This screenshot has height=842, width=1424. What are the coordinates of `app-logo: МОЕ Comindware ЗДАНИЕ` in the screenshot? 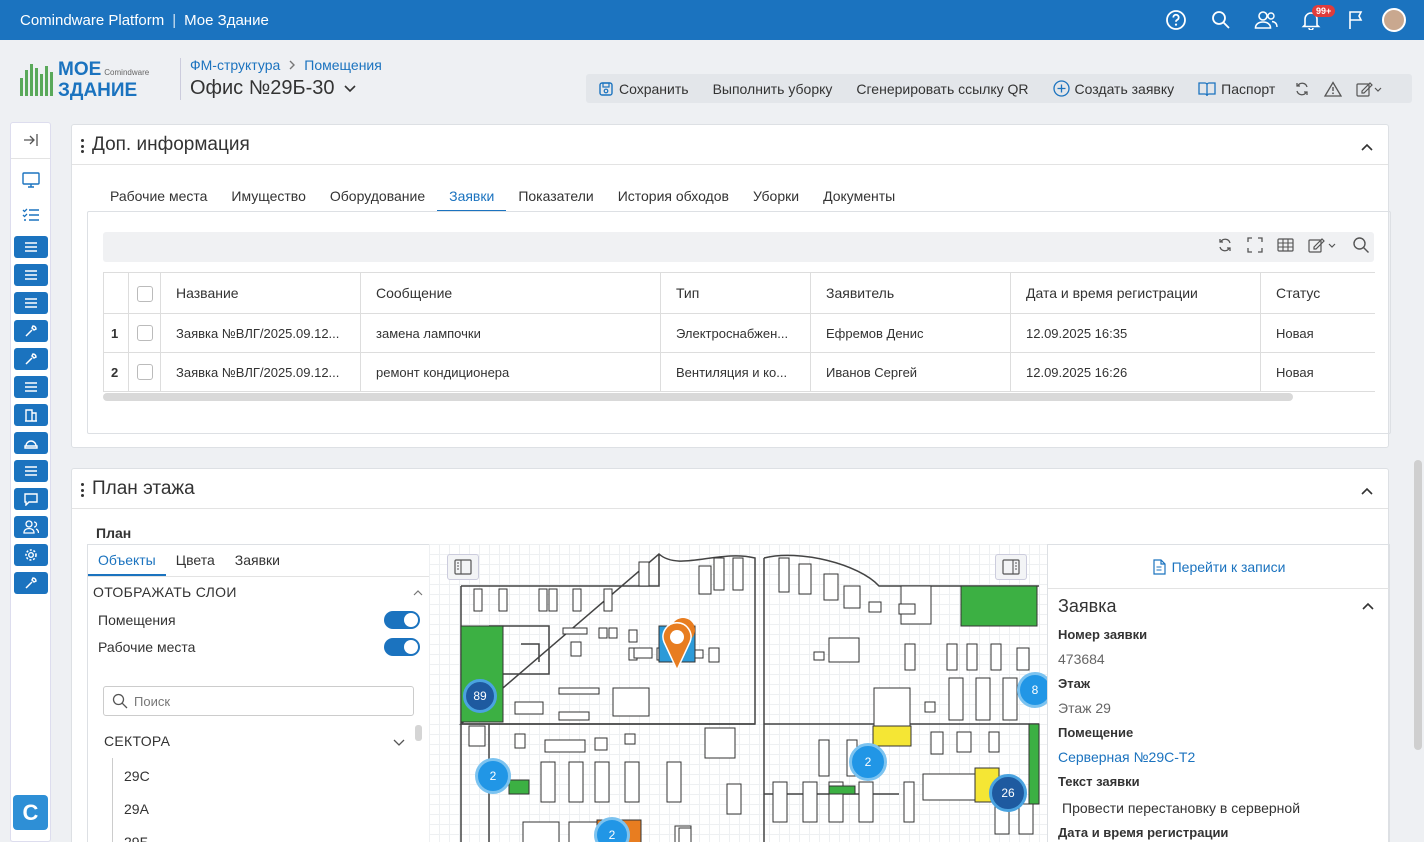 It's located at (90, 80).